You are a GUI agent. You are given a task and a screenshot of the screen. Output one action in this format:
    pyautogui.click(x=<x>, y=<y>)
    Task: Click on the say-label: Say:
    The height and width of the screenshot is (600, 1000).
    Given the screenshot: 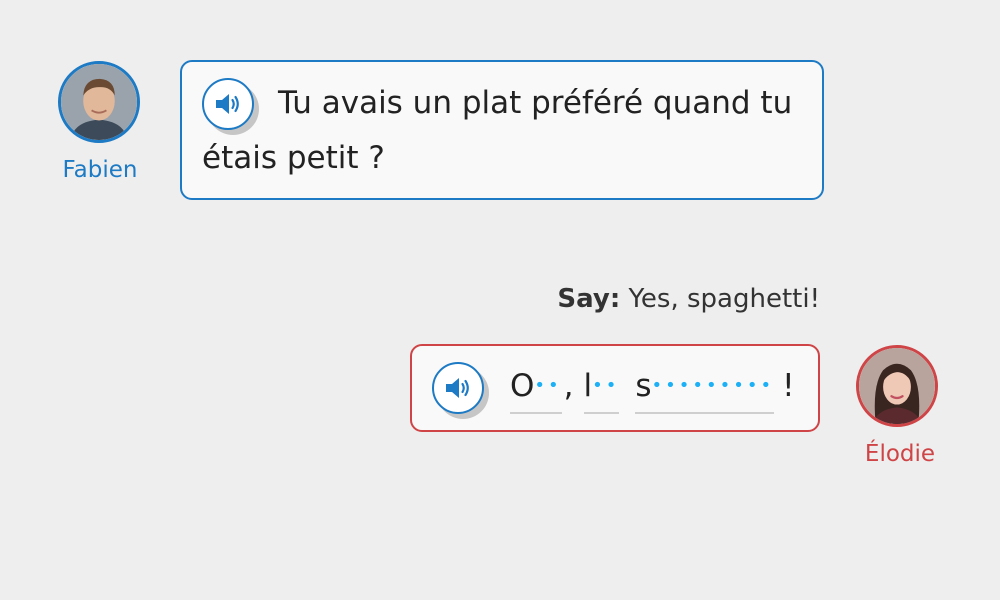 What is the action you would take?
    pyautogui.click(x=589, y=299)
    